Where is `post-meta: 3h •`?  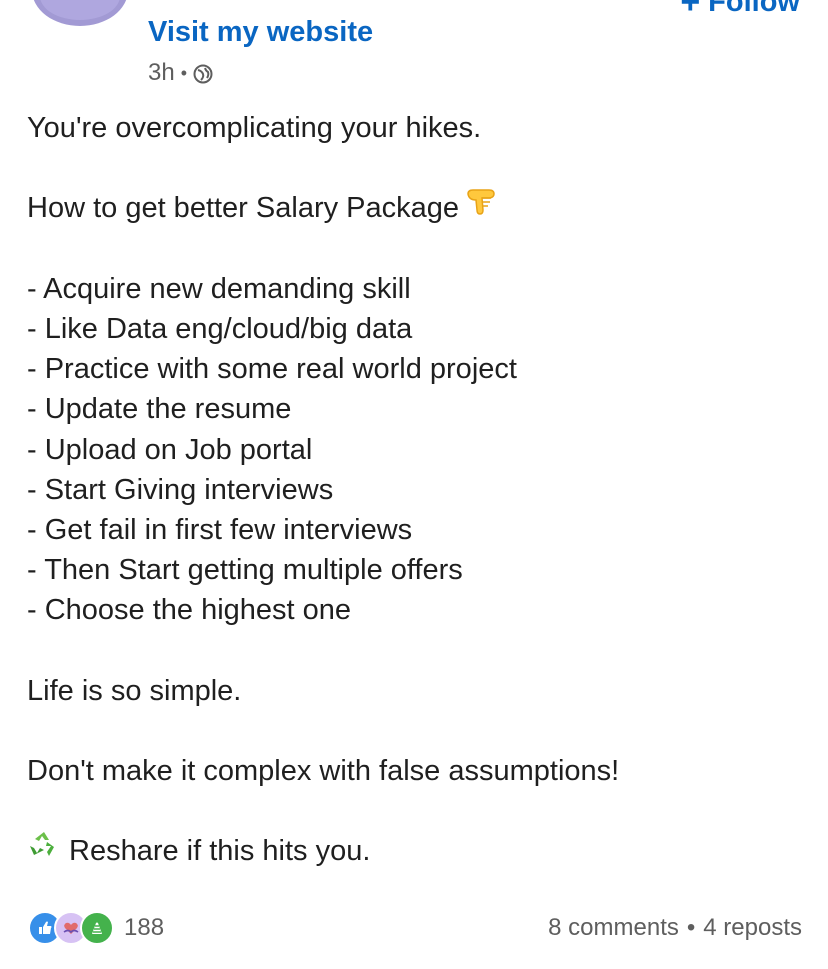
post-meta: 3h • is located at coordinates (180, 73).